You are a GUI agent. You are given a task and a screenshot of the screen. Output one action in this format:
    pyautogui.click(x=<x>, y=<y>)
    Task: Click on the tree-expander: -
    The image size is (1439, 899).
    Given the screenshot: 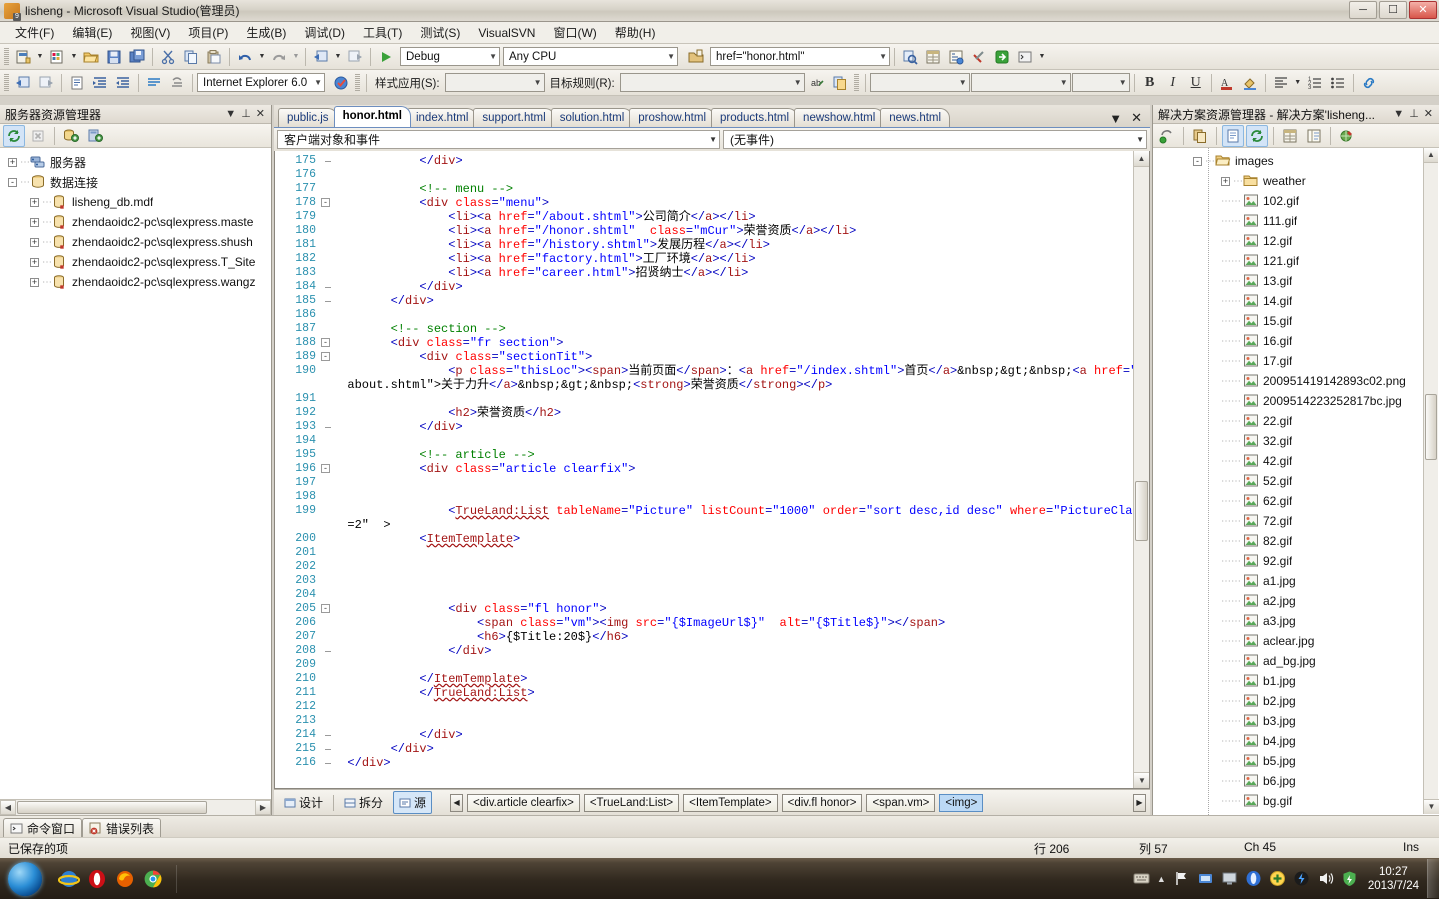 What is the action you would take?
    pyautogui.click(x=12, y=182)
    